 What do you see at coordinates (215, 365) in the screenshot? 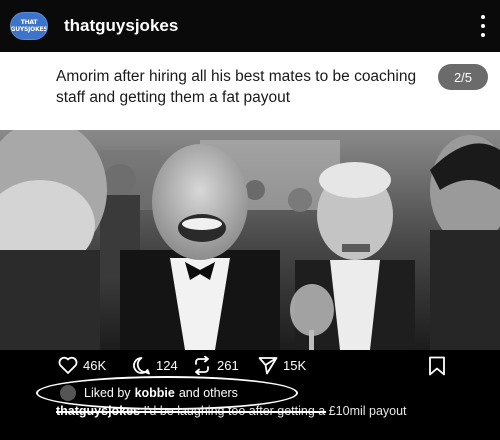
I see `repost-button: 261` at bounding box center [215, 365].